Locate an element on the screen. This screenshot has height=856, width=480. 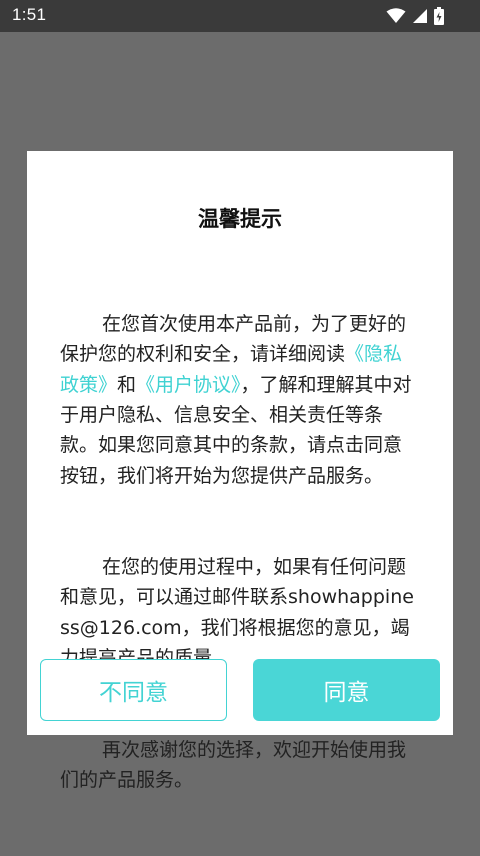
disagree-button: 不同意 is located at coordinates (133, 690).